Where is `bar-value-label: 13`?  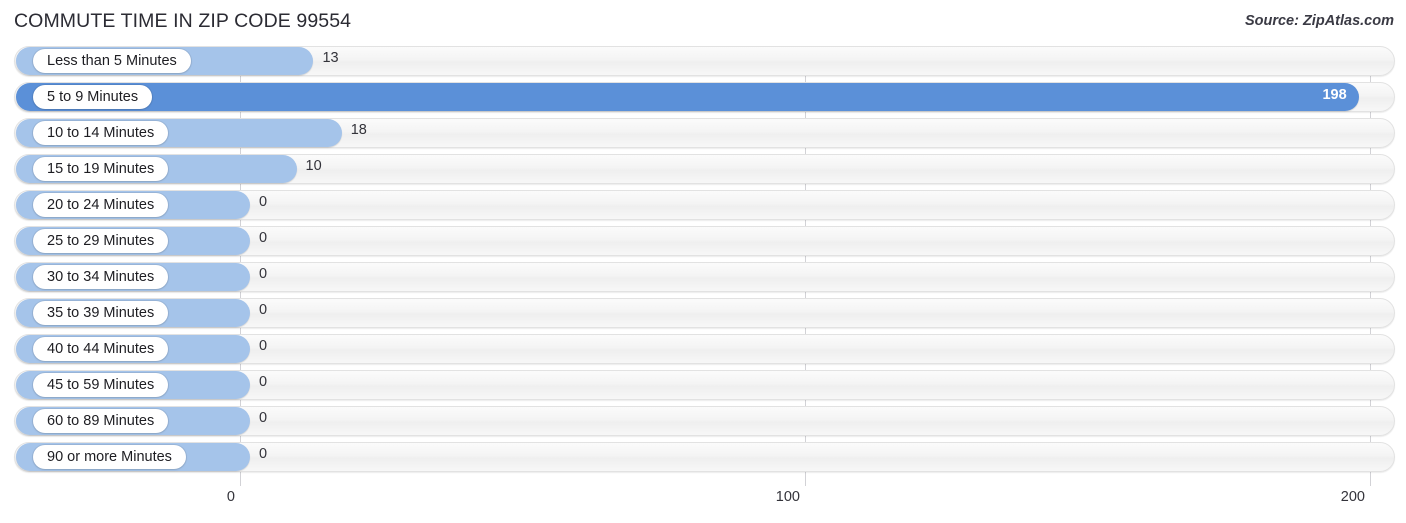 bar-value-label: 13 is located at coordinates (330, 58).